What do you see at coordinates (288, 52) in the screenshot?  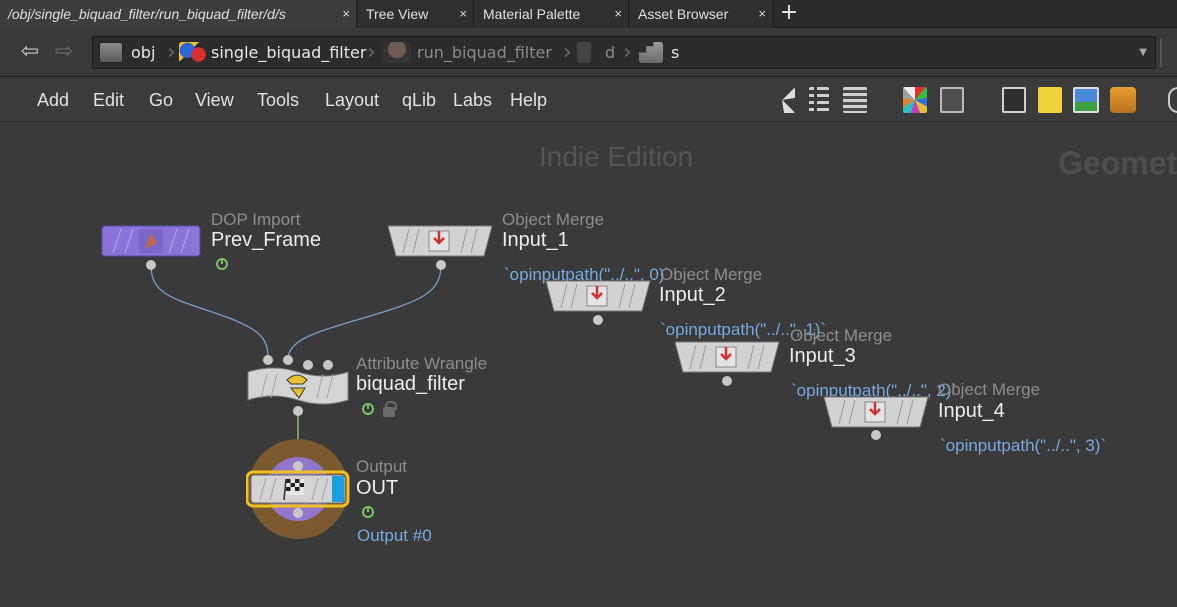 I see `breadcrumb-single-biquad-filter: single_biquad_filter` at bounding box center [288, 52].